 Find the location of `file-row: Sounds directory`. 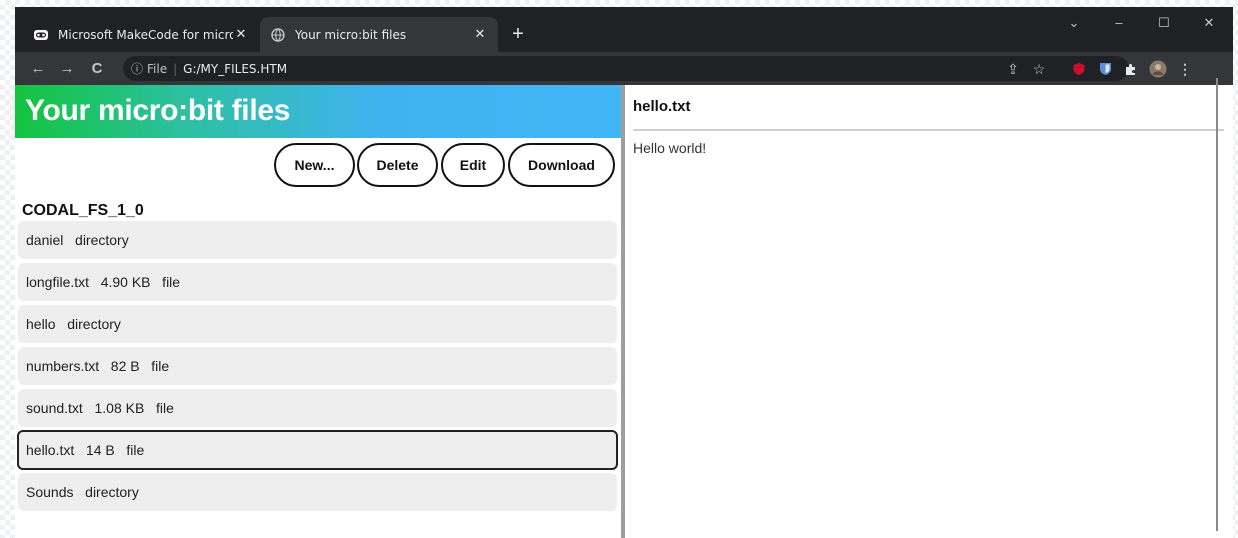

file-row: Sounds directory is located at coordinates (317, 492).